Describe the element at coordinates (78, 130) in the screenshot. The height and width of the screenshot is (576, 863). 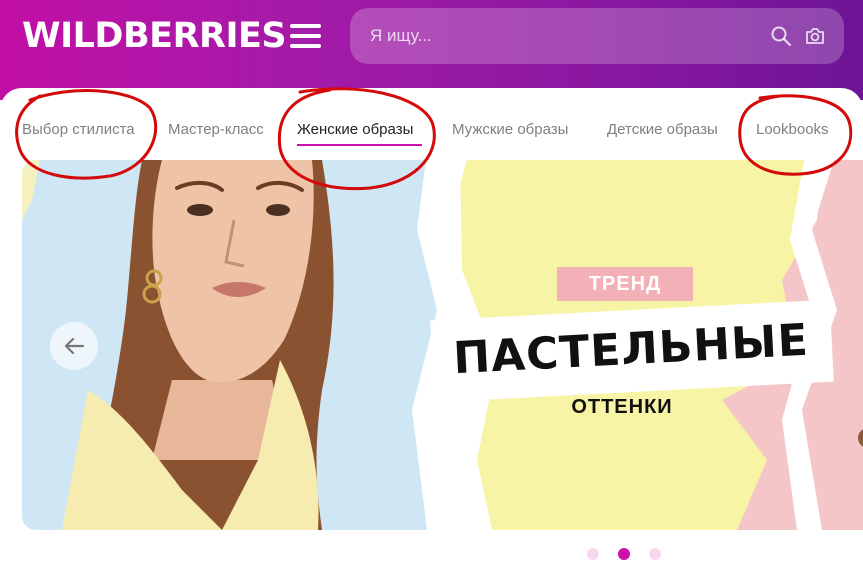
I see `tab-stylist-choice: Выбор стилиста` at that location.